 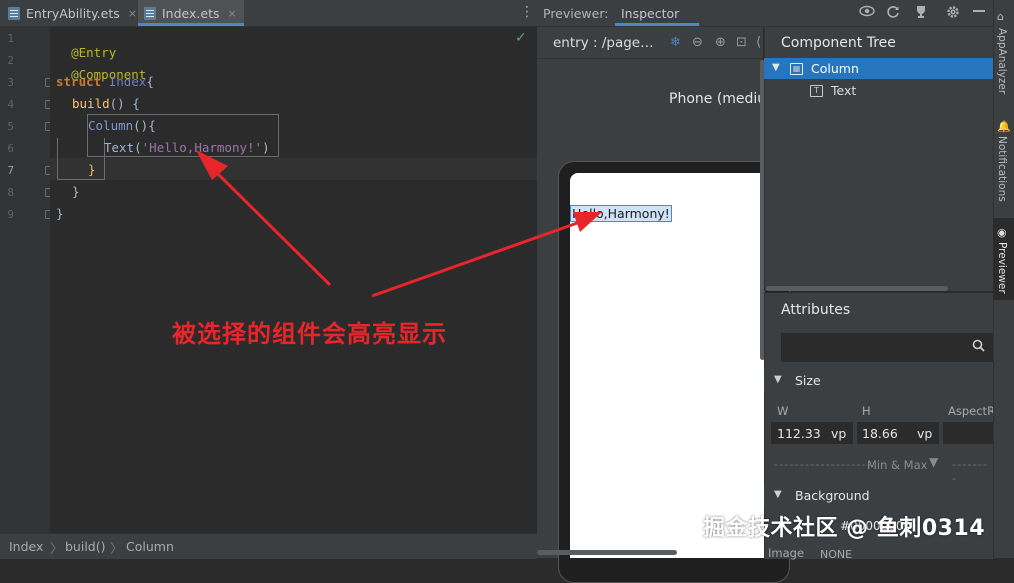 I want to click on annotation-caption: 被选择的组件会高亮显示, so click(x=309, y=334).